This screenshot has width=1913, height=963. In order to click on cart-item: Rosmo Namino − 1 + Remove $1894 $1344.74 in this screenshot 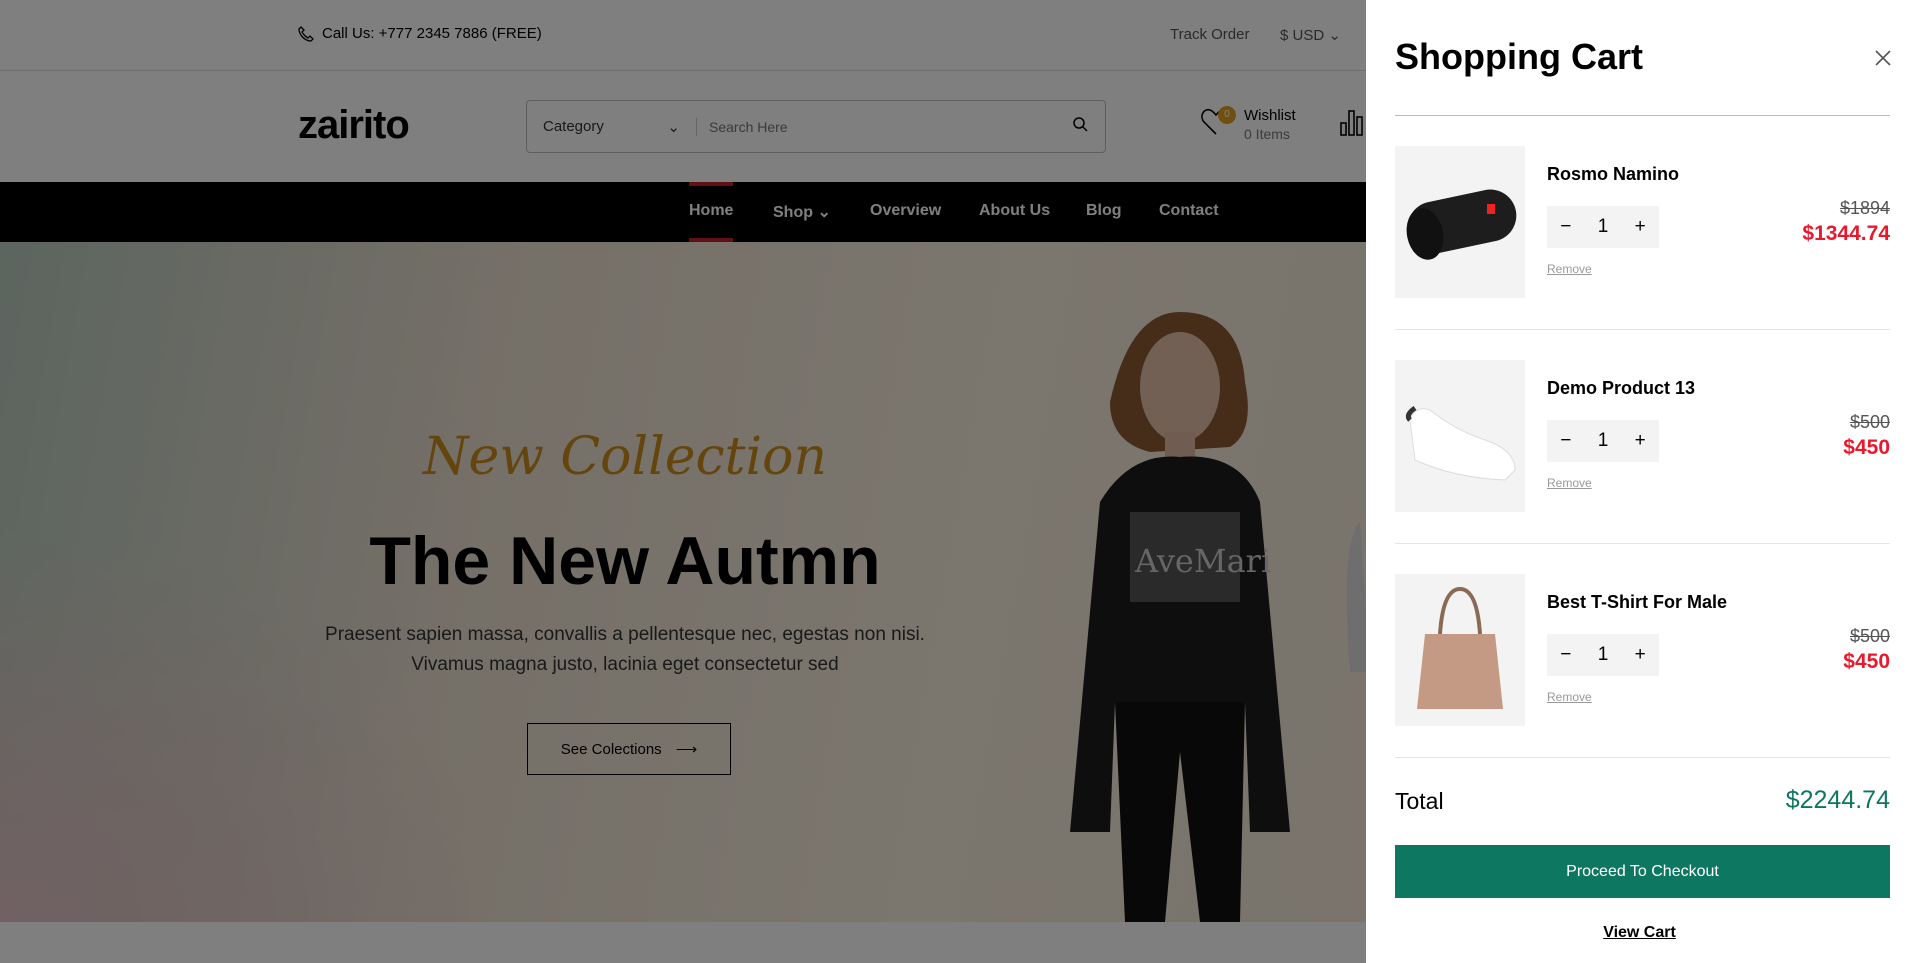, I will do `click(1642, 222)`.